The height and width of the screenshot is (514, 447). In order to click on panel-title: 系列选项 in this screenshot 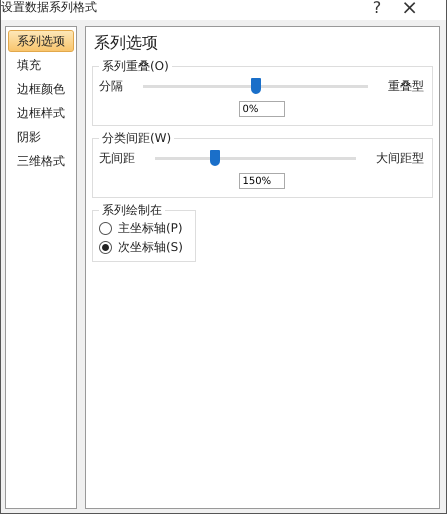, I will do `click(126, 43)`.